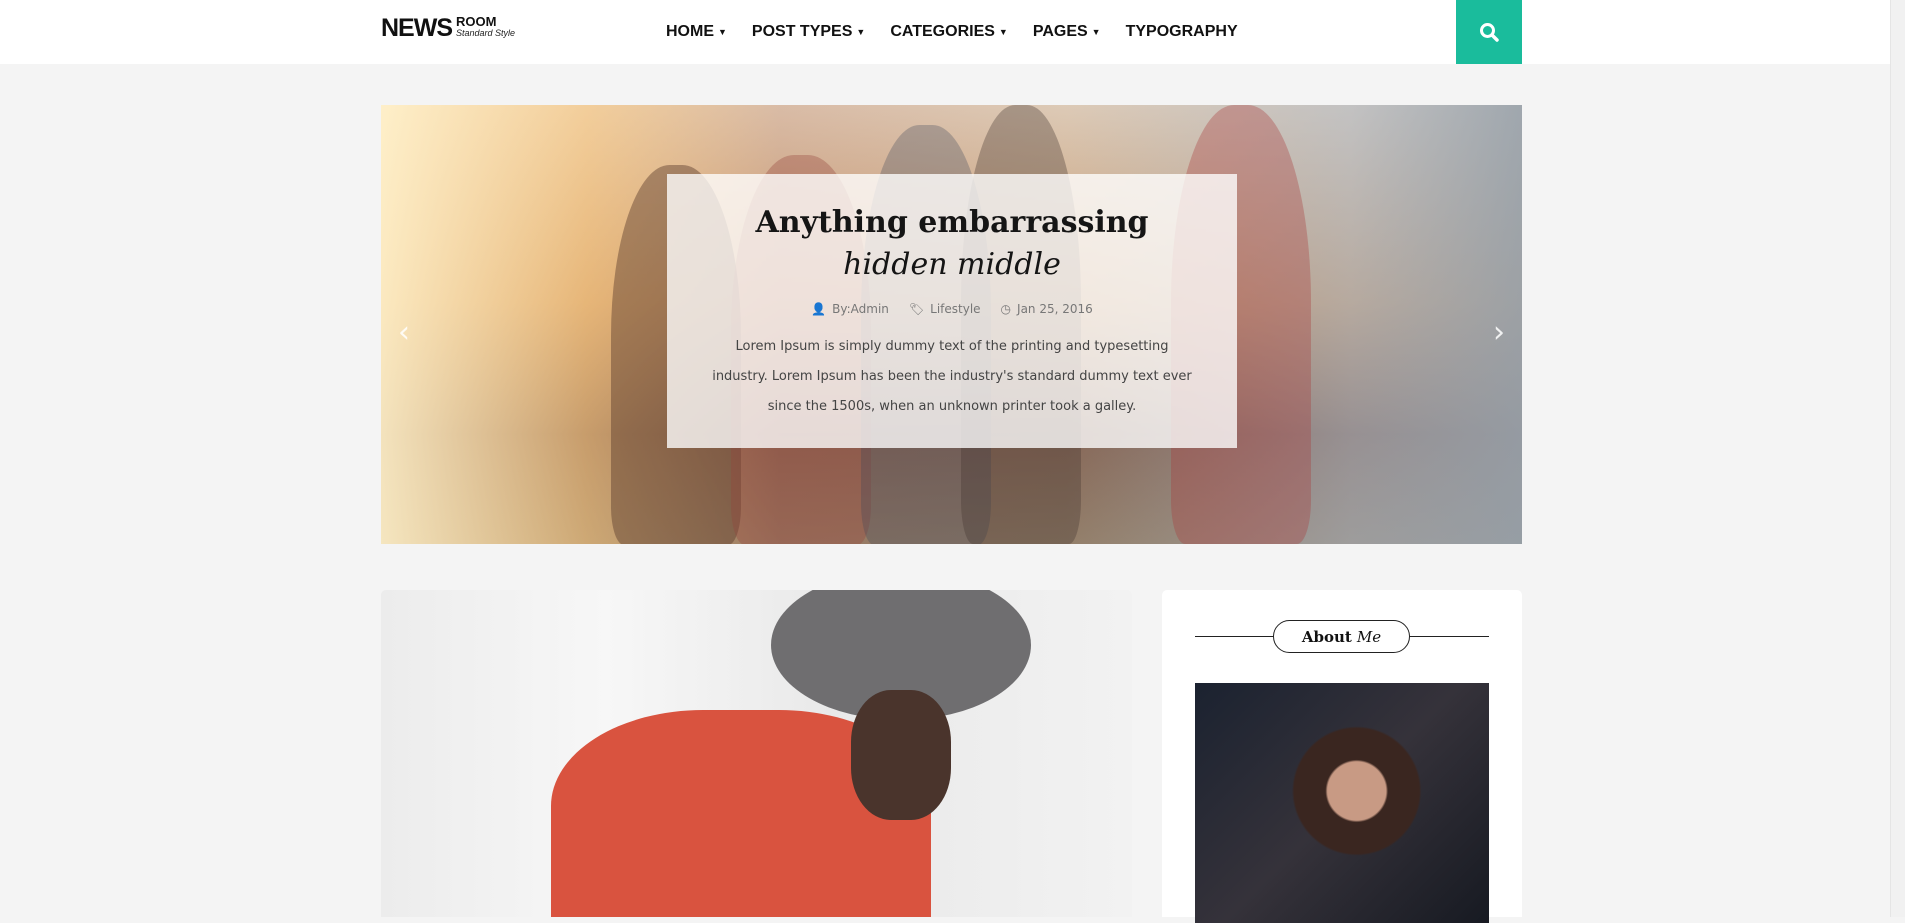  I want to click on nav-typography: TYPOGRAPHY, so click(1182, 32).